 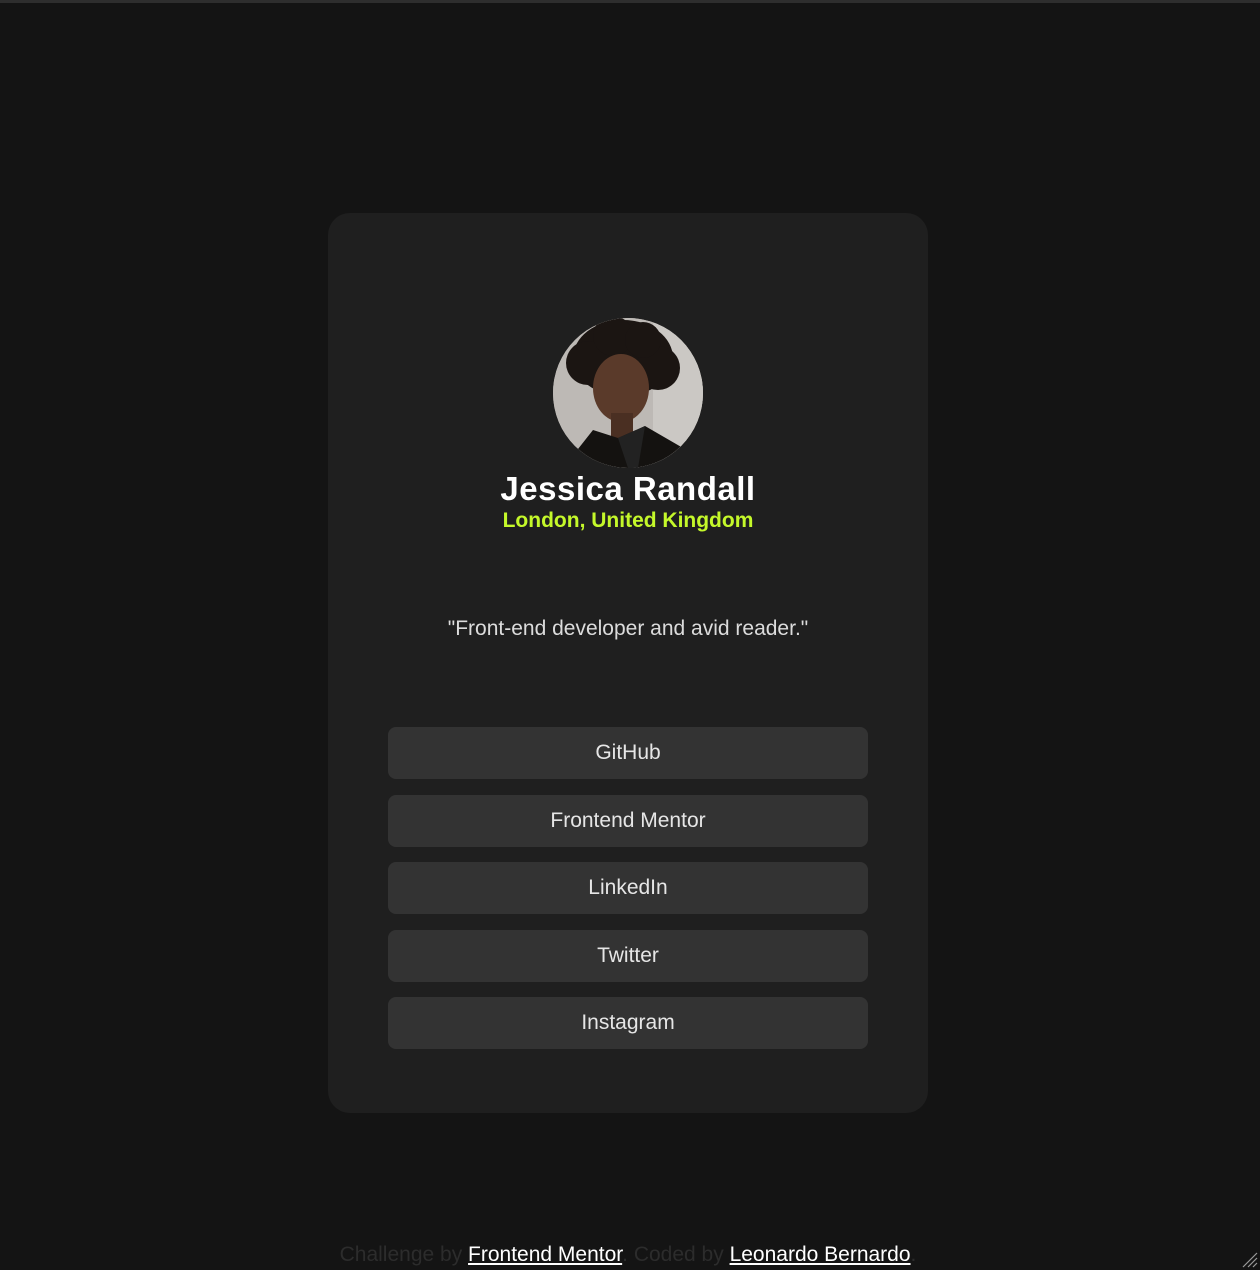 What do you see at coordinates (820, 1254) in the screenshot?
I see `author-credit-link: Leonardo Bernardo` at bounding box center [820, 1254].